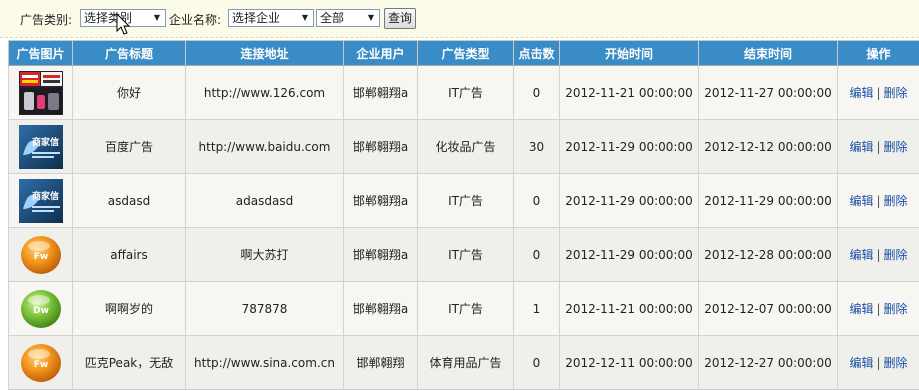  I want to click on ad-thumb-text: 商家信, so click(45, 142).